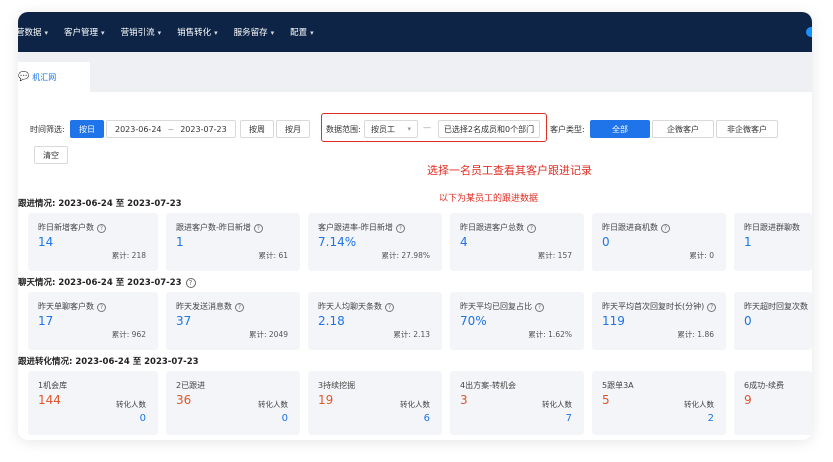 This screenshot has width=833, height=462. What do you see at coordinates (100, 204) in the screenshot?
I see `followup-section-title: 跟进情况: 2023-06-24 至 2023-07-23` at bounding box center [100, 204].